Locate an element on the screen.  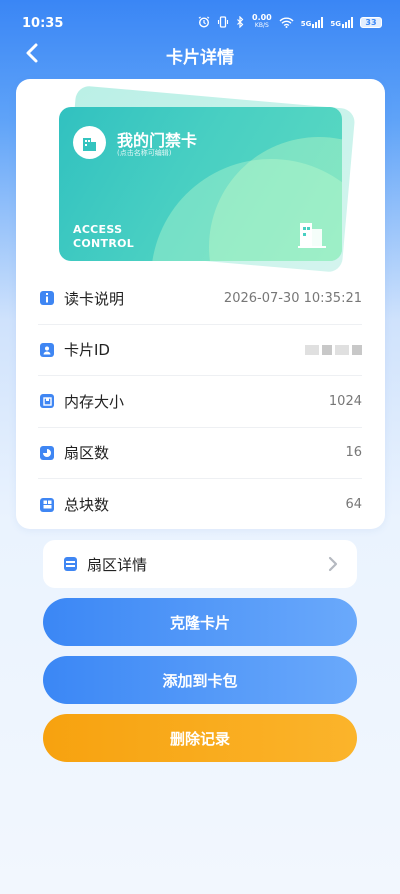
card-id-label: 卡片ID is located at coordinates (87, 350).